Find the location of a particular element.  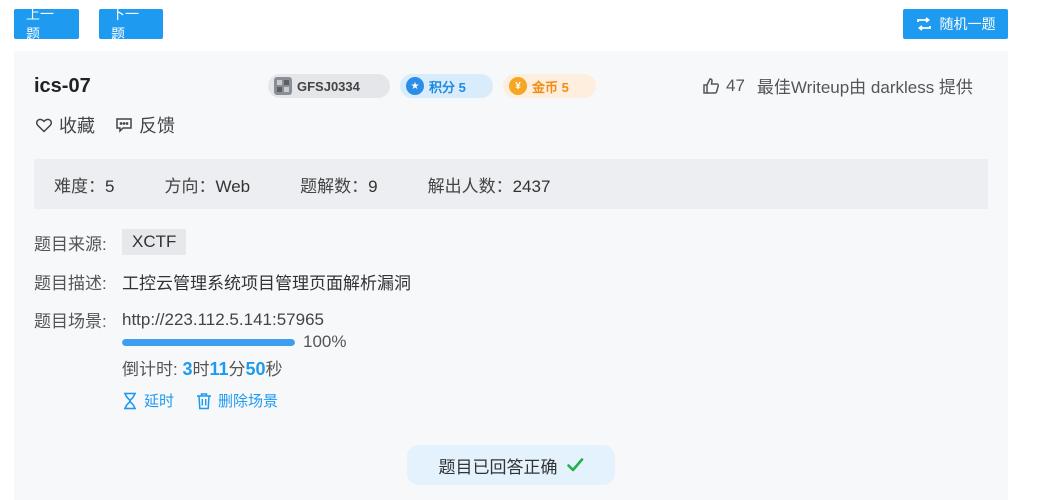

stats-bar: 难度：5 方向：Web 题解数：9 解出人数：2437 is located at coordinates (511, 184).